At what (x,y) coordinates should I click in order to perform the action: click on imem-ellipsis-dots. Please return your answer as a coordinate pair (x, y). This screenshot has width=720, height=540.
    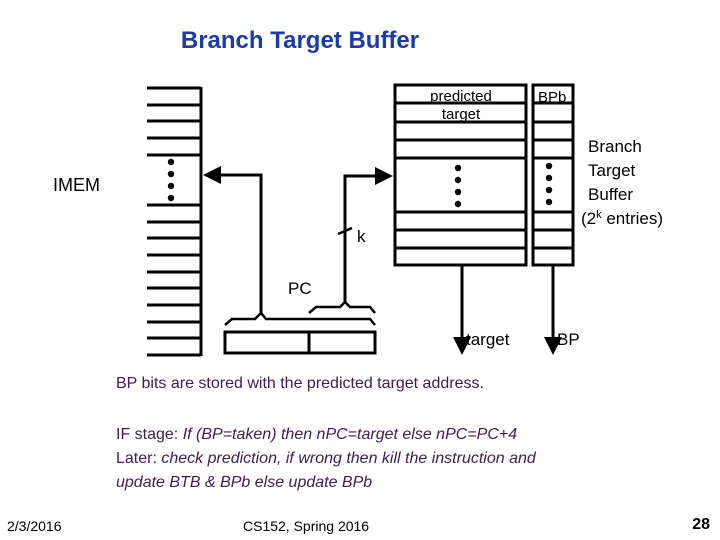
    Looking at the image, I should click on (171, 180).